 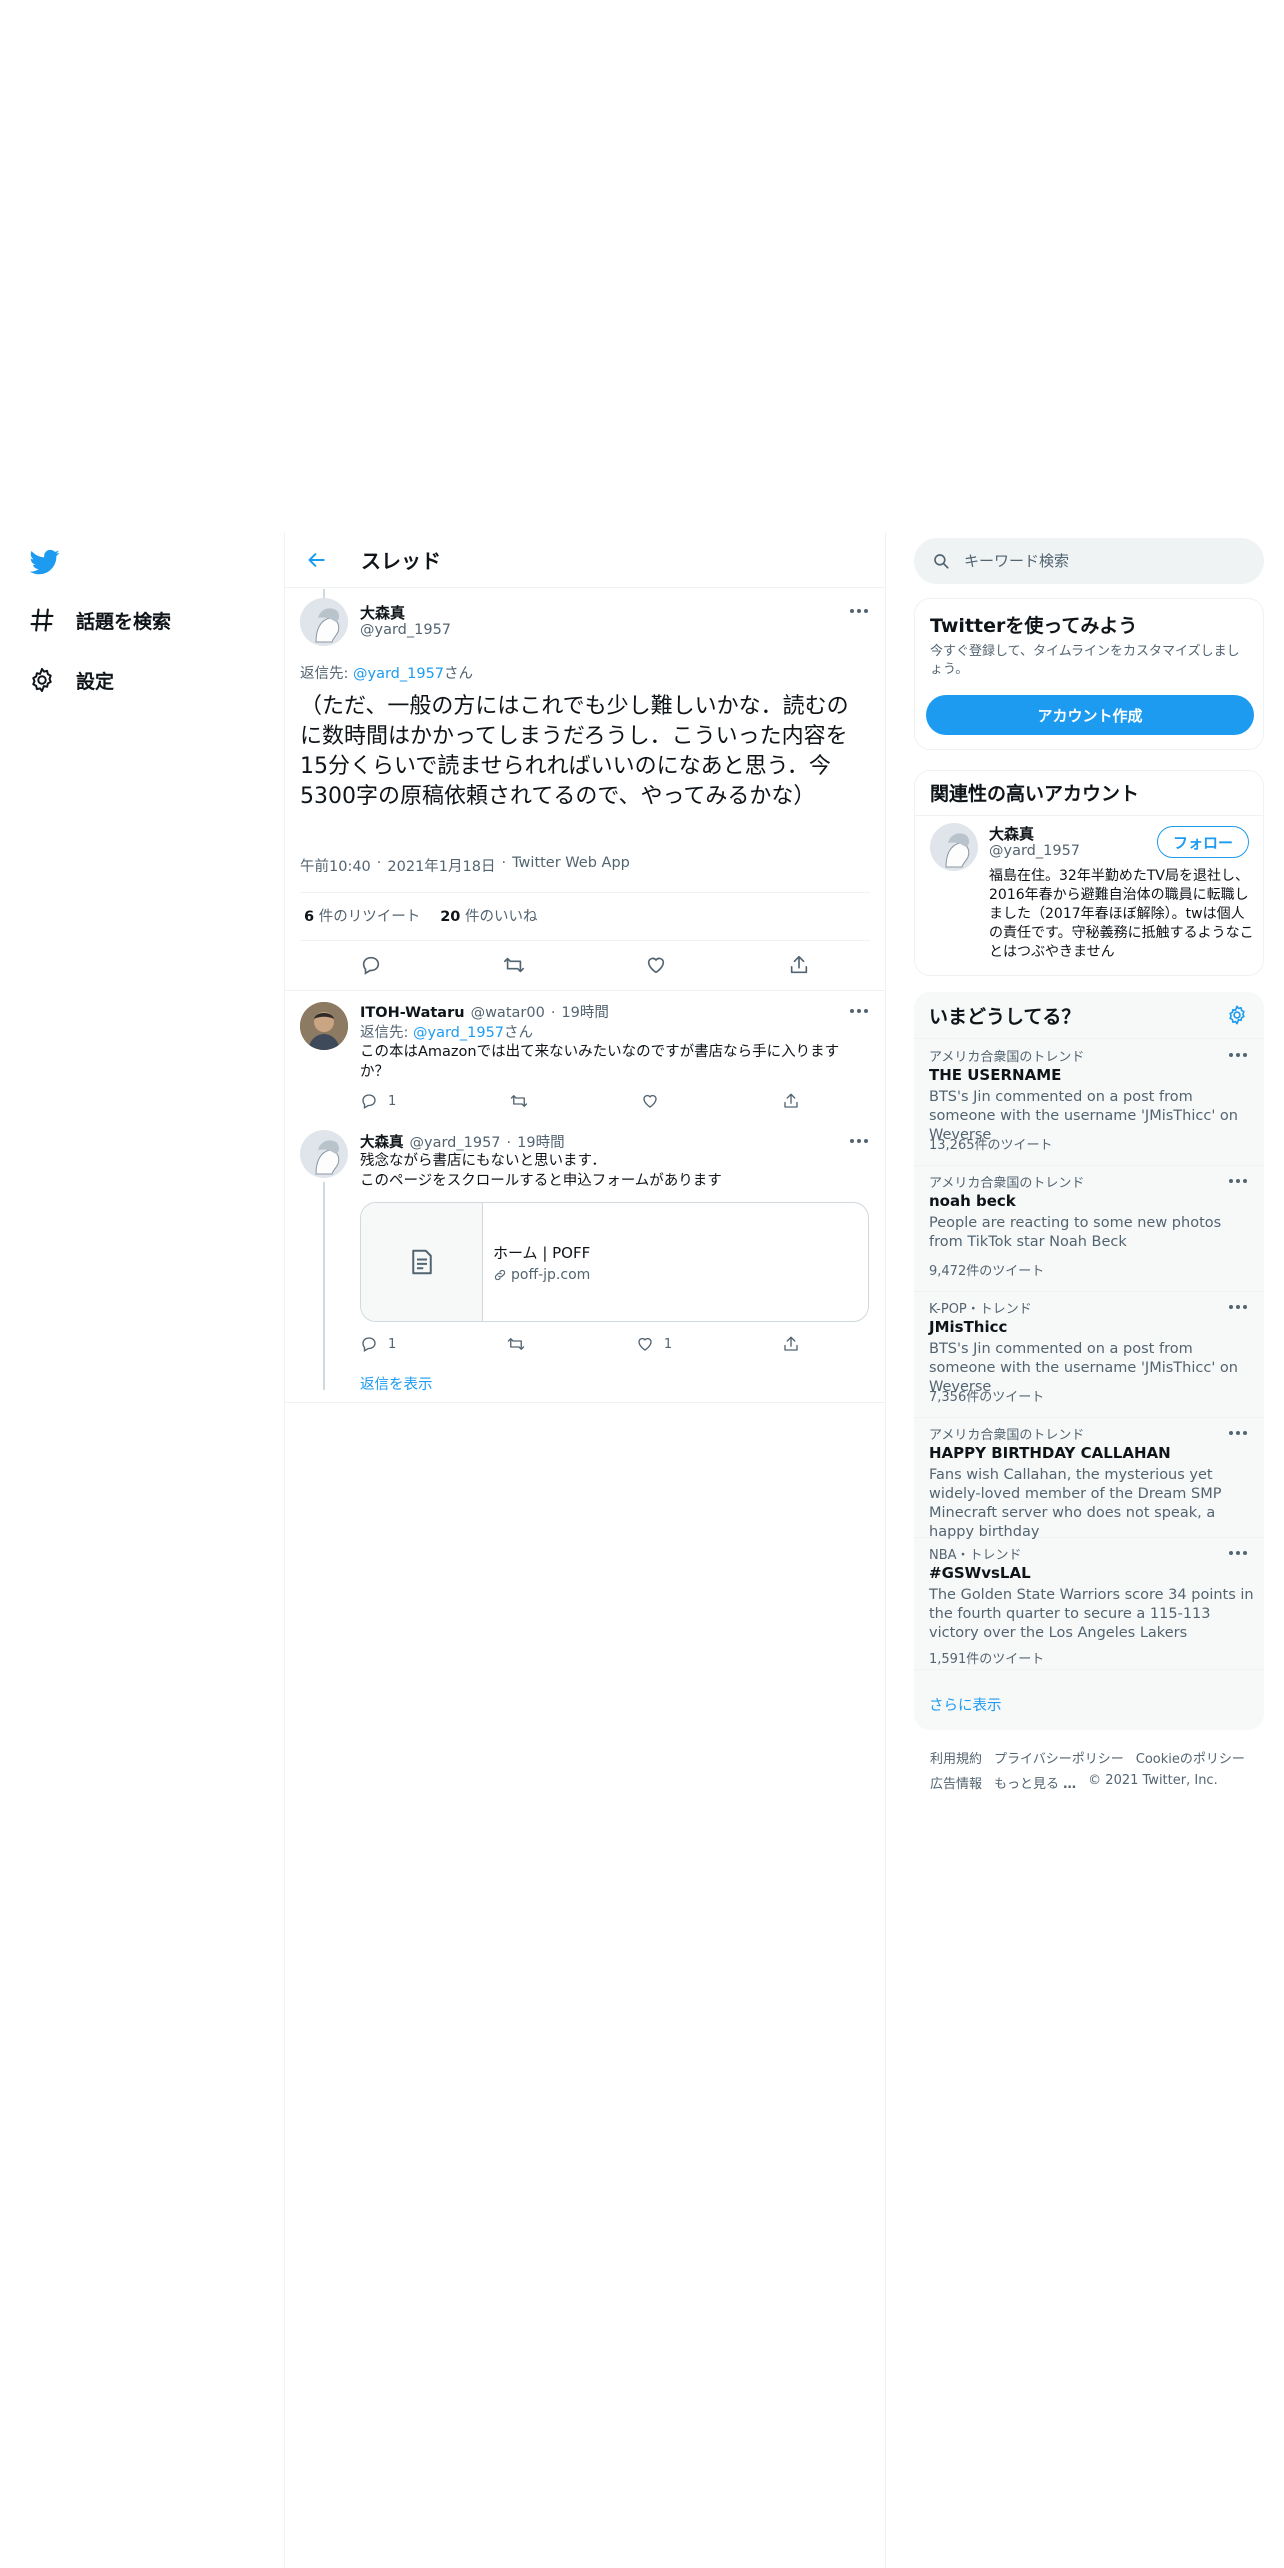 I want to click on show-replies-link: 返信を表示, so click(x=396, y=1383).